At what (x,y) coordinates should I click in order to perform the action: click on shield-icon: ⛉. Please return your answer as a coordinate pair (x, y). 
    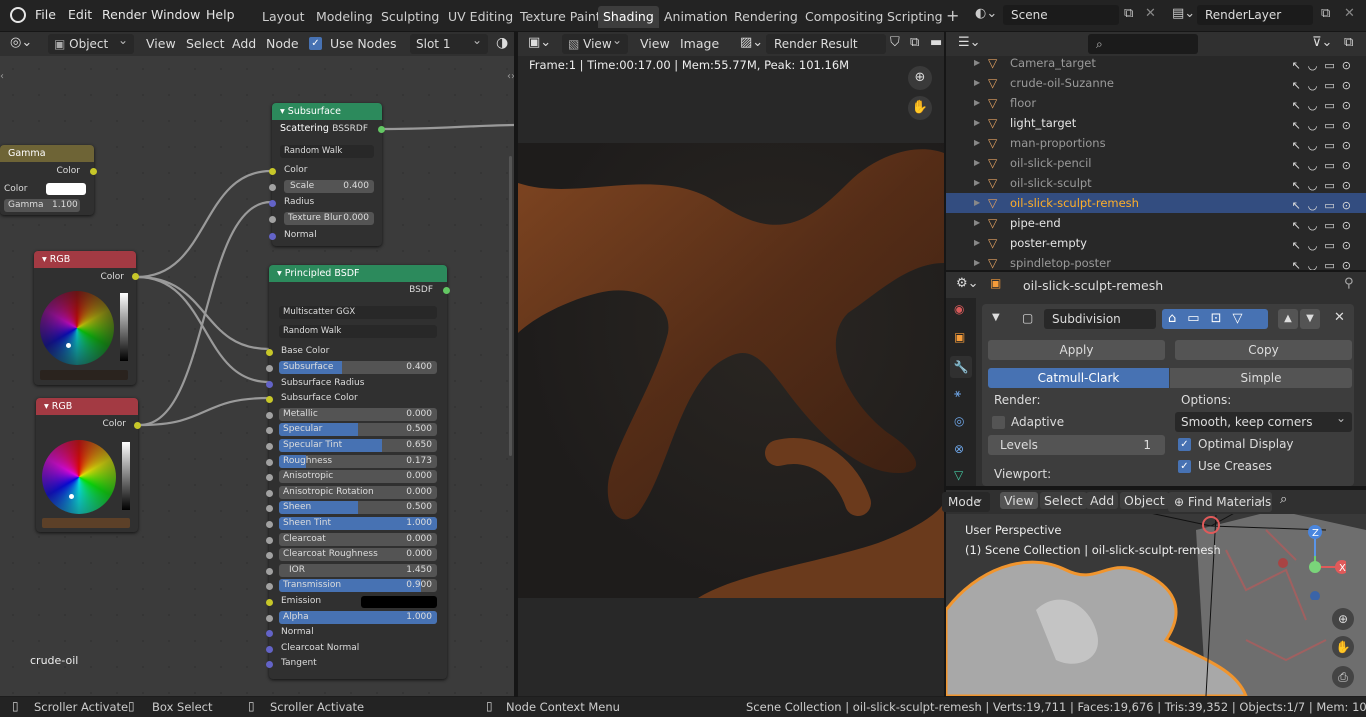
    Looking at the image, I should click on (895, 42).